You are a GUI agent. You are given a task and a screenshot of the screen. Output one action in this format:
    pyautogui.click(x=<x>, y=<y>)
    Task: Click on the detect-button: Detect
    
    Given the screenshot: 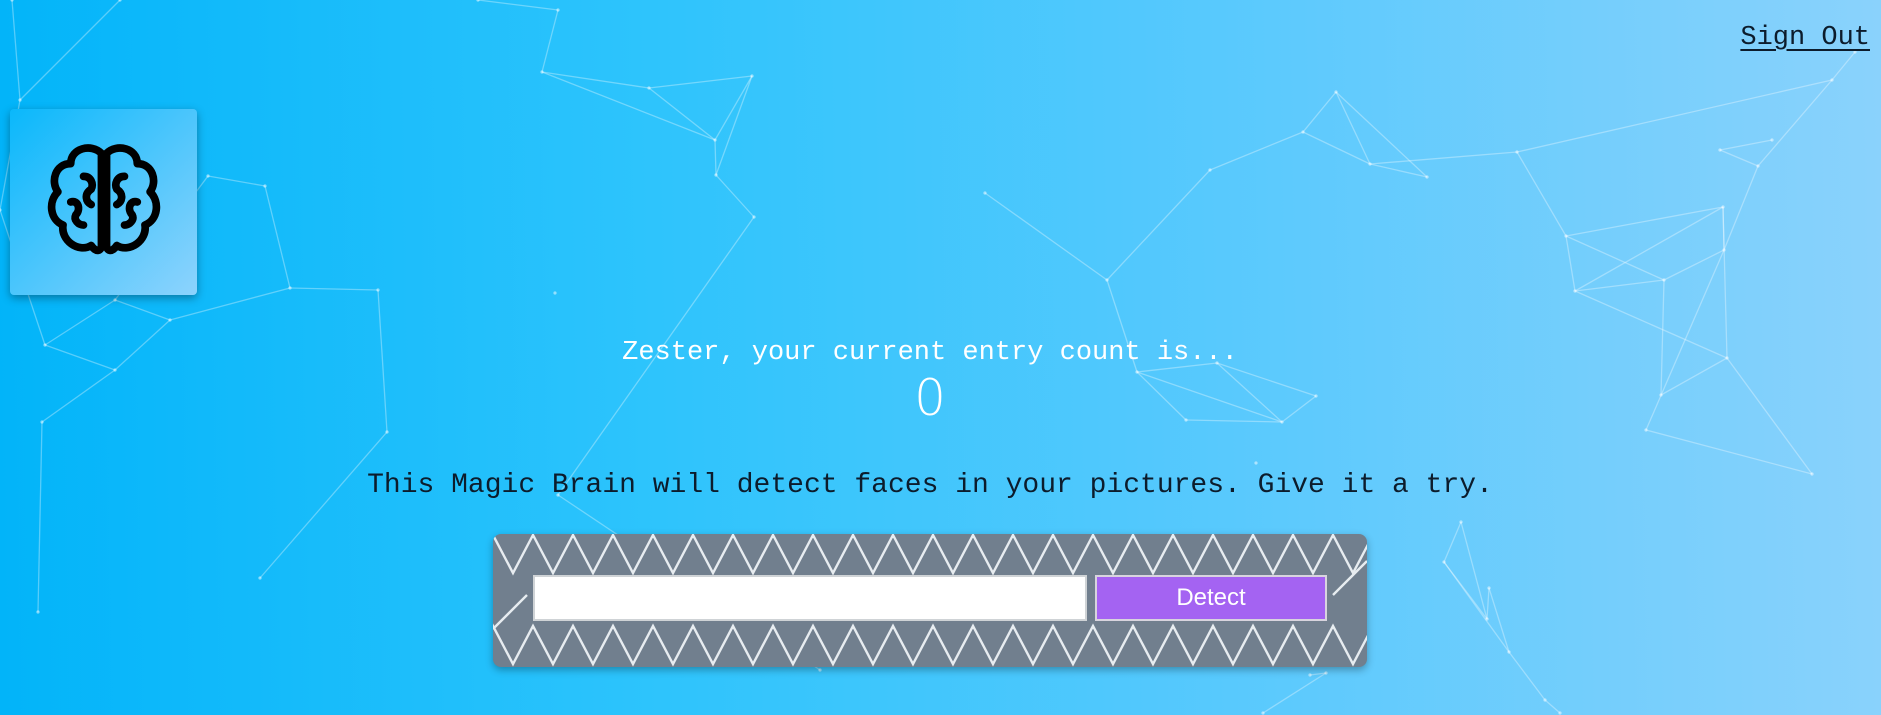 What is the action you would take?
    pyautogui.click(x=1211, y=598)
    